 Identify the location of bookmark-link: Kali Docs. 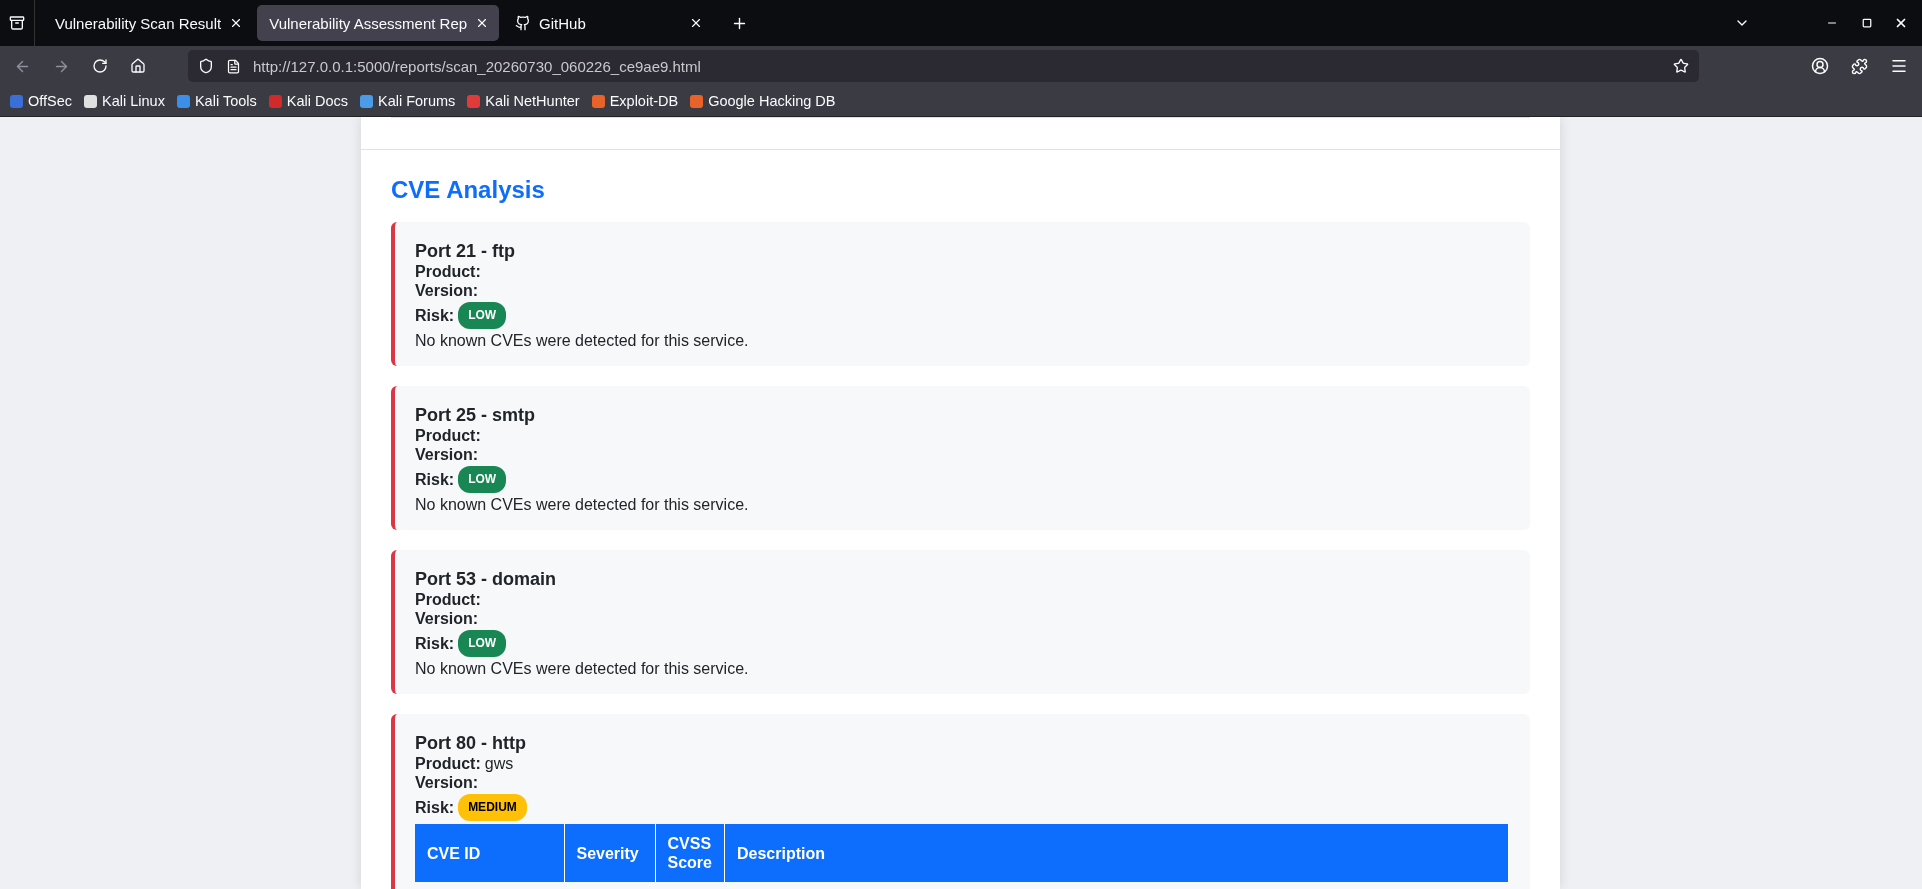
(308, 101).